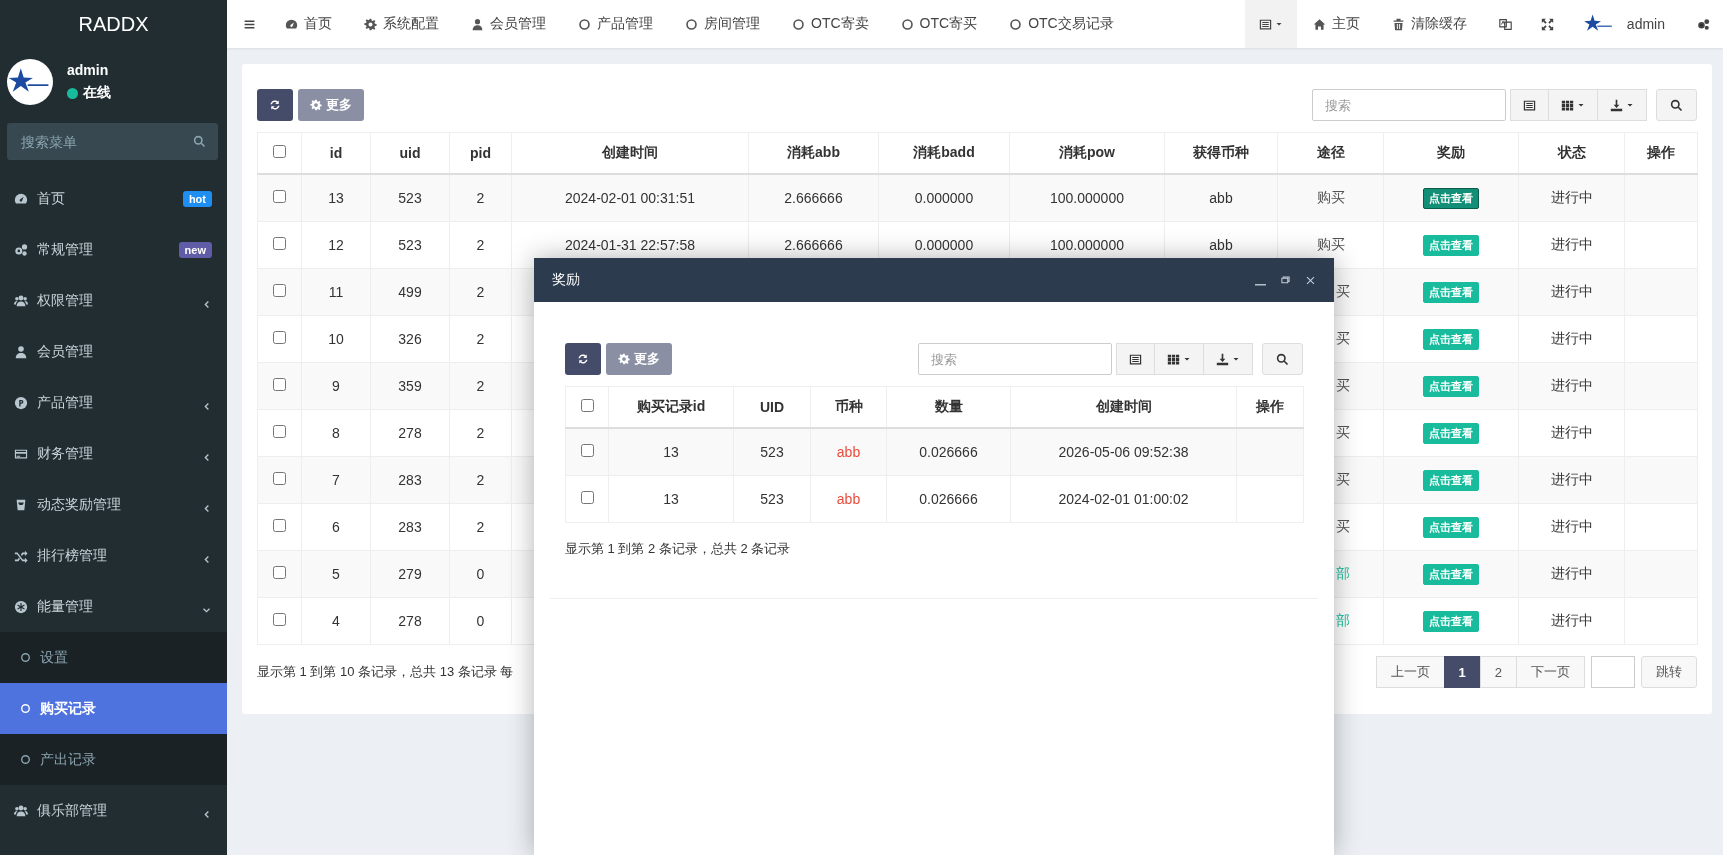 Image resolution: width=1723 pixels, height=855 pixels. What do you see at coordinates (1550, 672) in the screenshot?
I see `next-page-button: 下一页` at bounding box center [1550, 672].